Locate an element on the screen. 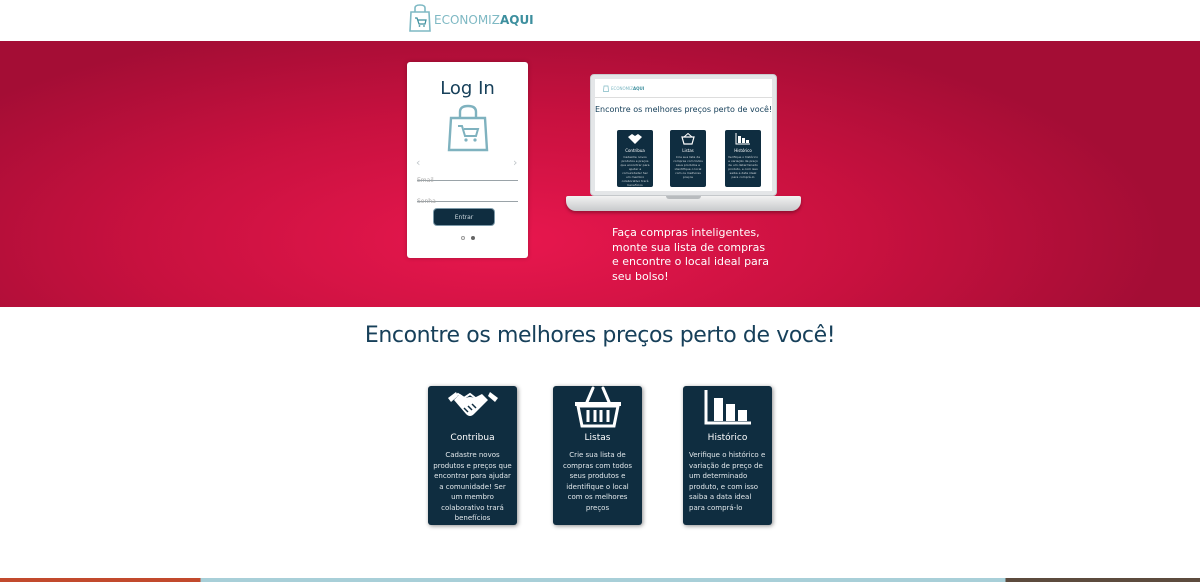 The width and height of the screenshot is (1200, 582). feature-title: Listas is located at coordinates (597, 438).